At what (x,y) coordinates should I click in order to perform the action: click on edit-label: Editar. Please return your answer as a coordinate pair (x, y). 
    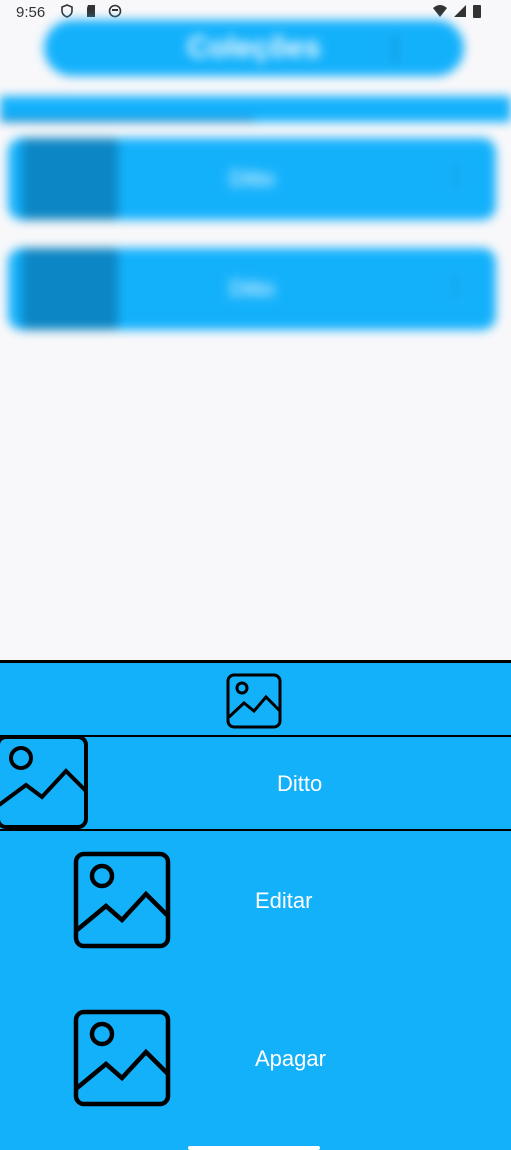
    Looking at the image, I should click on (284, 900).